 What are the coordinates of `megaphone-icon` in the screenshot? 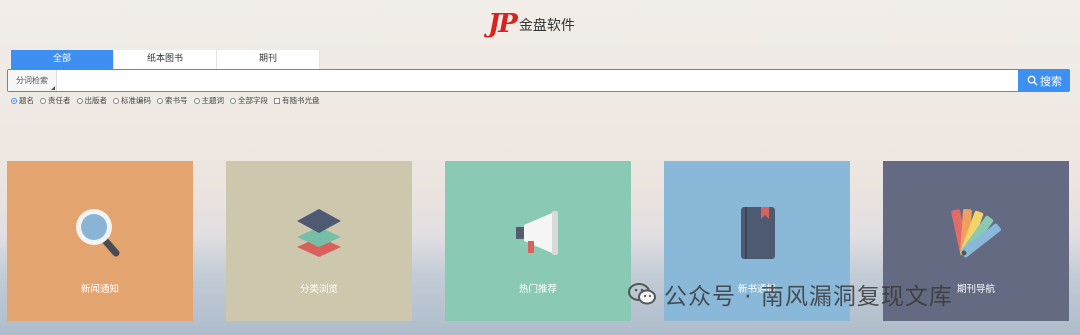 It's located at (537, 233).